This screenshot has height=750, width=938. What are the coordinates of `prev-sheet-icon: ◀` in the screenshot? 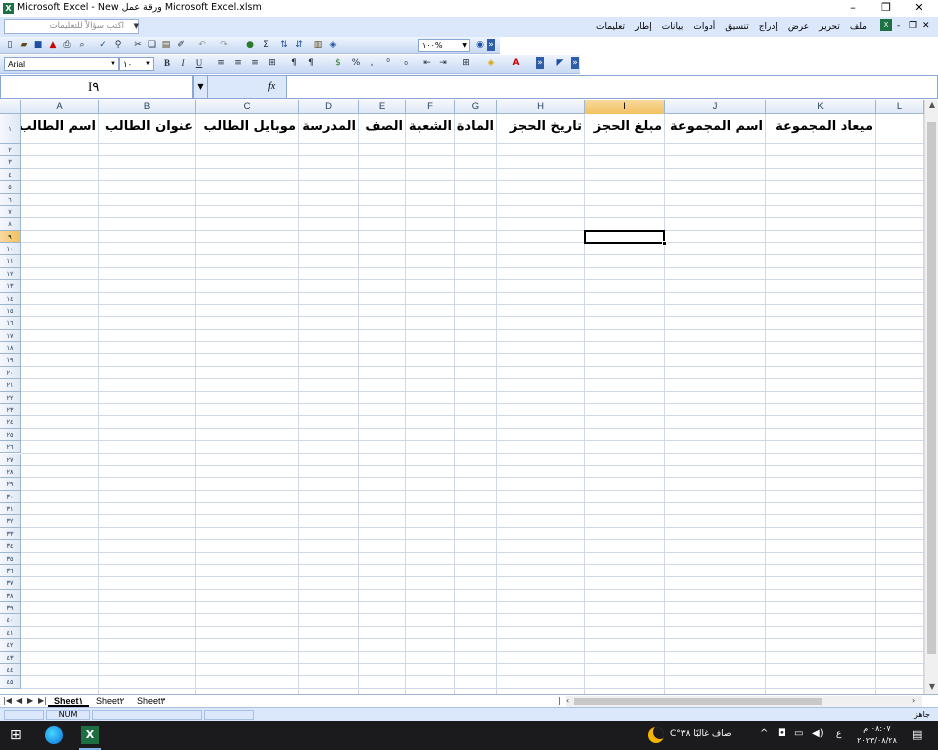 It's located at (19, 701).